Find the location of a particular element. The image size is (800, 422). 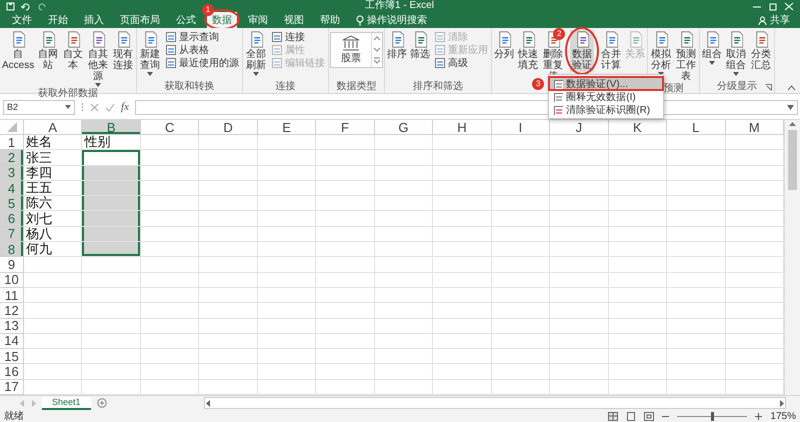

ribbon-button: 全部刷新 is located at coordinates (256, 53).